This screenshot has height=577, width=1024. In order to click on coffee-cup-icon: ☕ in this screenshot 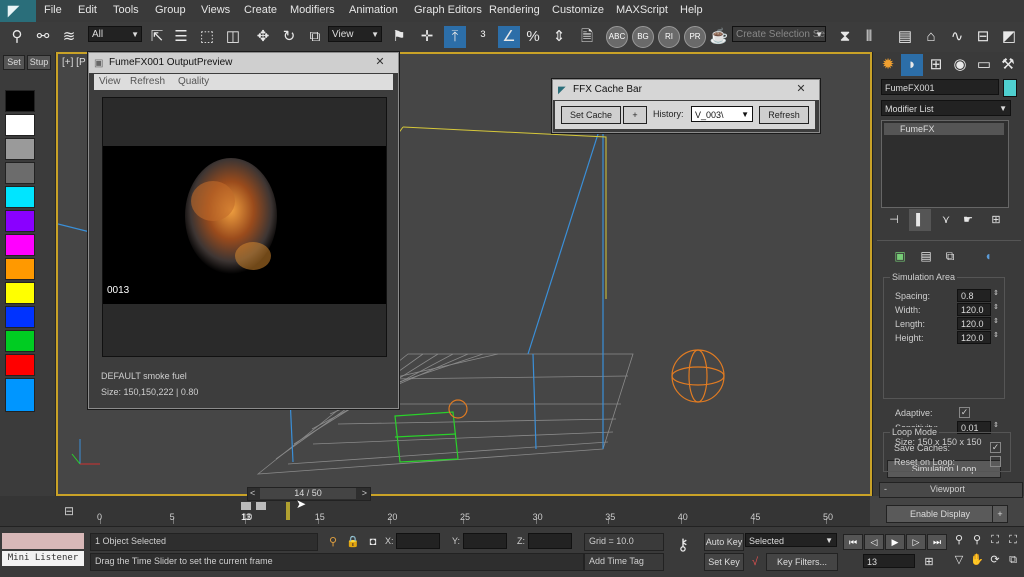, I will do `click(719, 37)`.